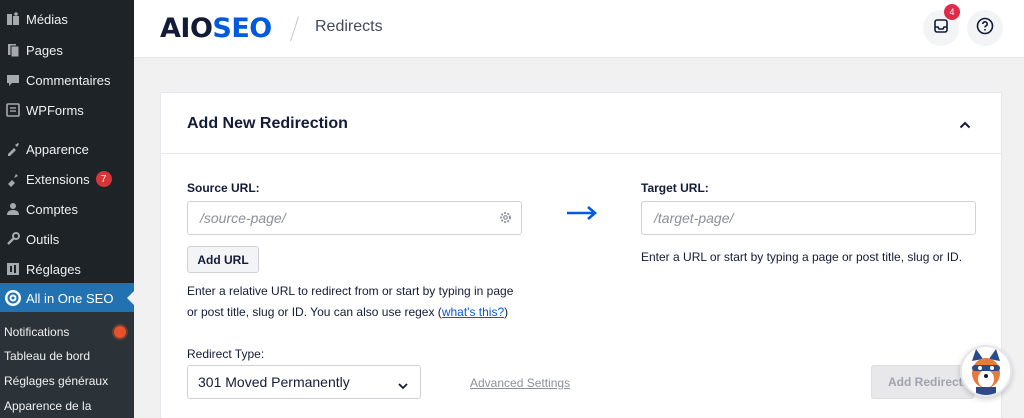  I want to click on submenu-item-notifications: Notifications, so click(36, 332).